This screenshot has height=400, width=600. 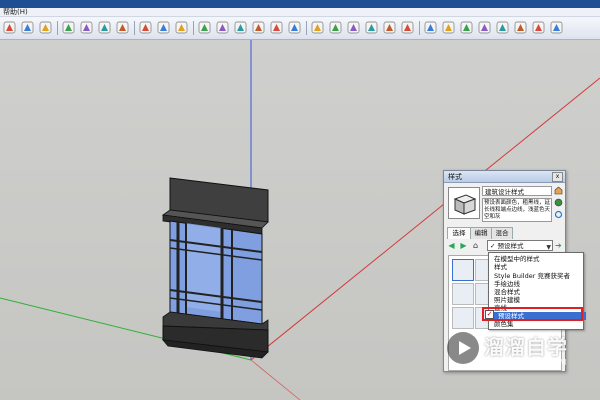 What do you see at coordinates (463, 245) in the screenshot?
I see `forward-icon: ▶` at bounding box center [463, 245].